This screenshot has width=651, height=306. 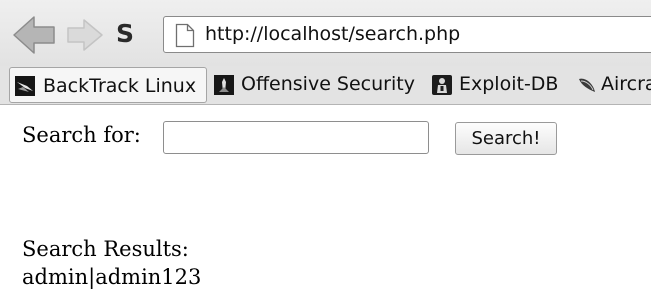 I want to click on address-text: http://localhost/search.php, so click(x=332, y=34).